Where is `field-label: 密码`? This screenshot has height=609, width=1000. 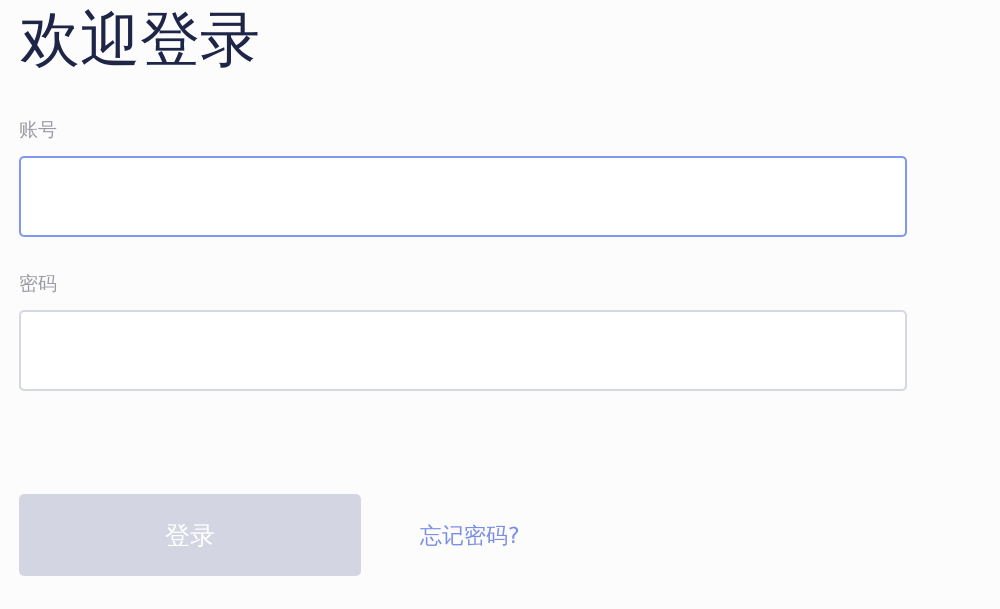 field-label: 密码 is located at coordinates (38, 284).